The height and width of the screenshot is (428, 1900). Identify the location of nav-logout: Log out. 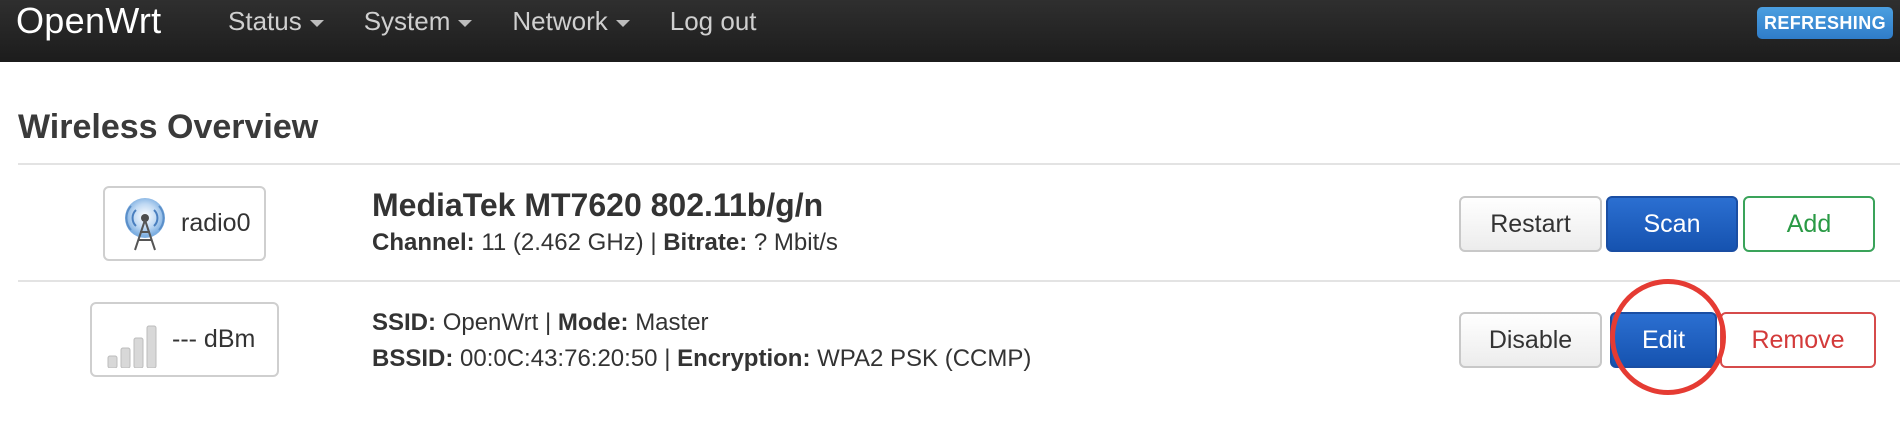
(713, 21).